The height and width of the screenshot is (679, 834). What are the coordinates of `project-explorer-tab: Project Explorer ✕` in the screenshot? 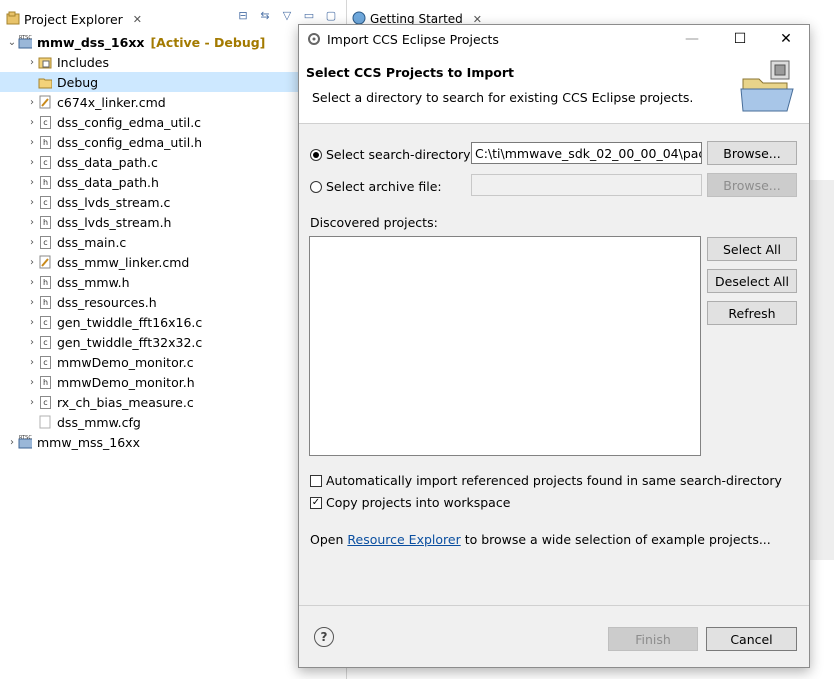 It's located at (74, 19).